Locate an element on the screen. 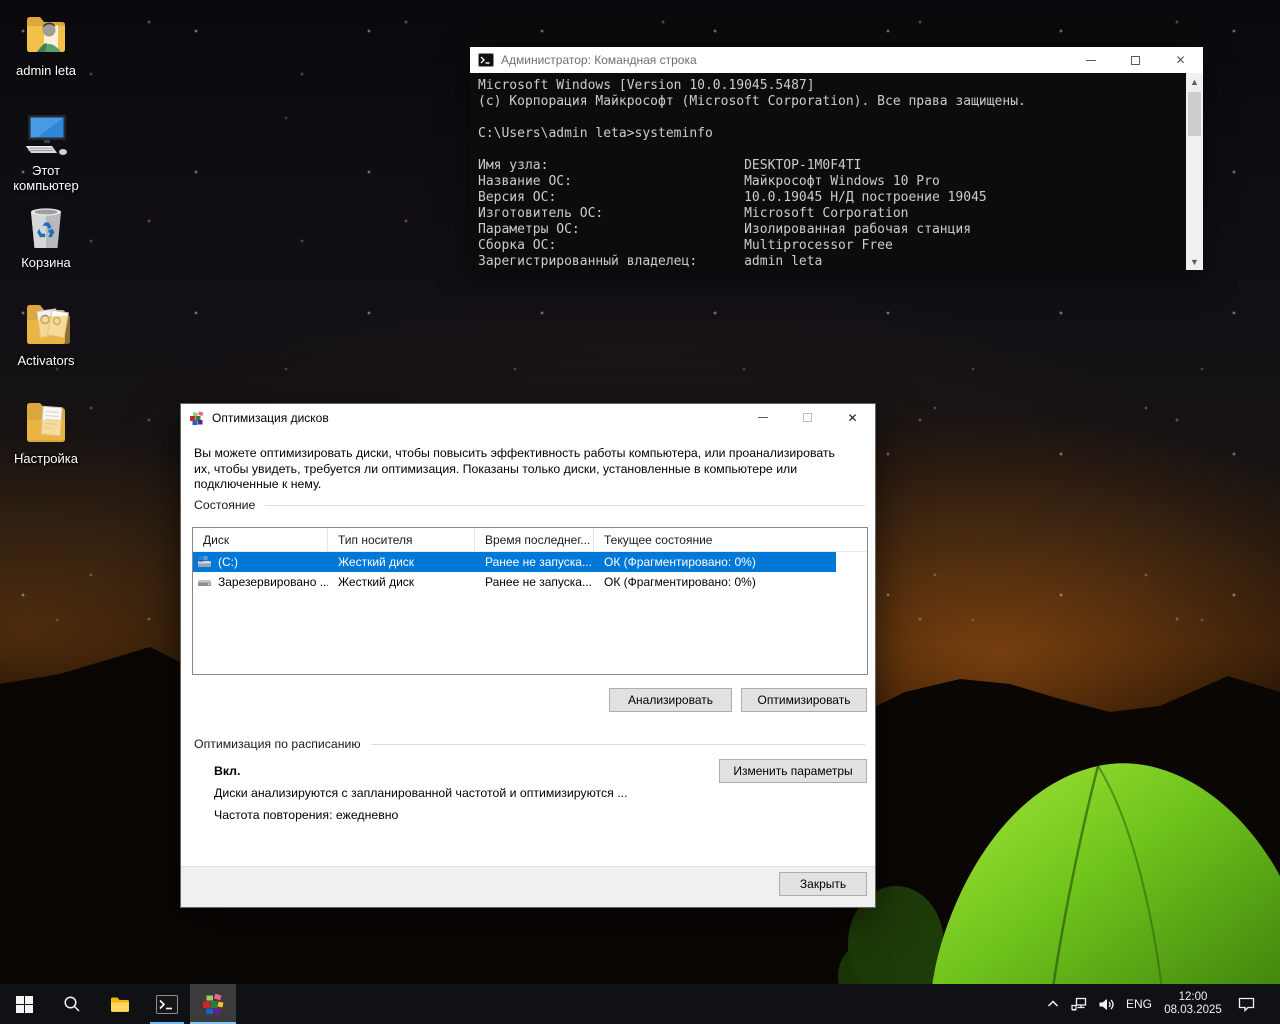 The height and width of the screenshot is (1024, 1280). search-button is located at coordinates (72, 1004).